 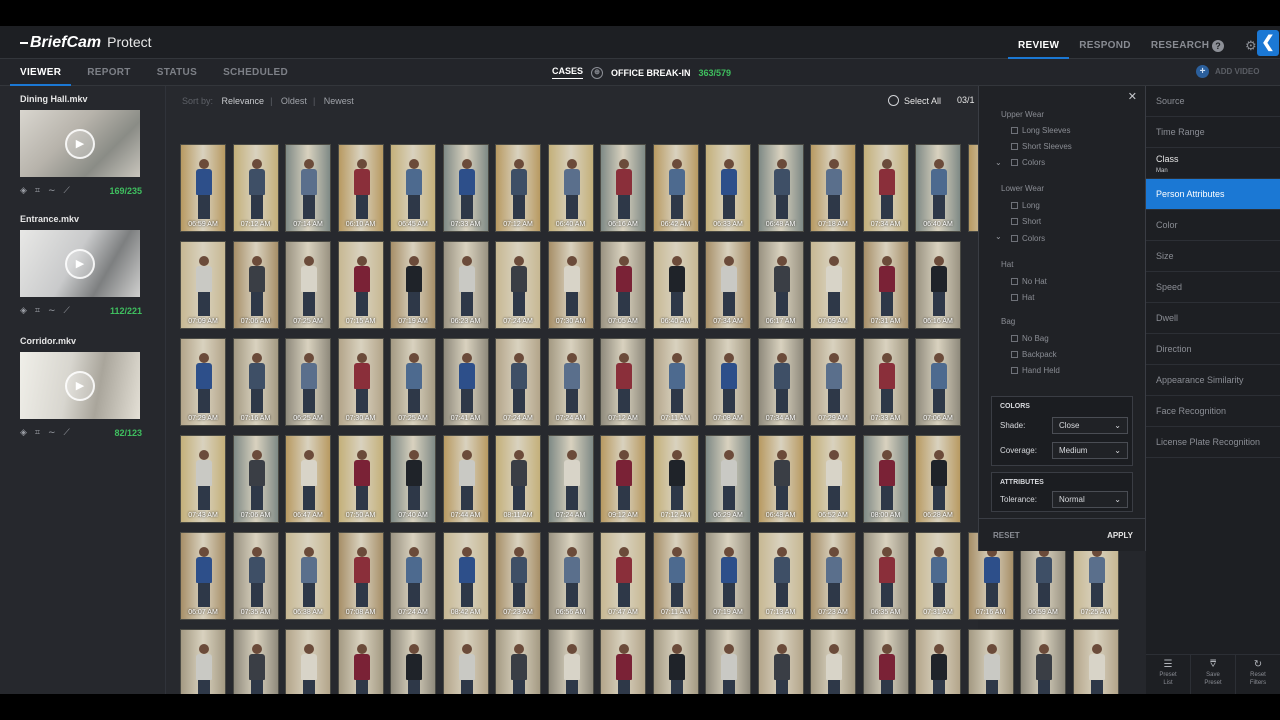 What do you see at coordinates (570, 576) in the screenshot?
I see `result-thumbnail: 06:56 AM` at bounding box center [570, 576].